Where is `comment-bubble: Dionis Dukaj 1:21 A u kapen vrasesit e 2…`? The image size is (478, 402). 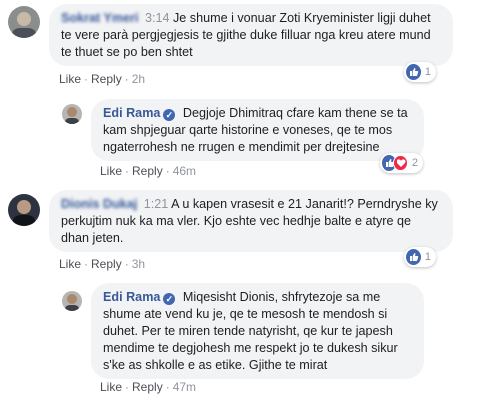
comment-bubble: Dionis Dukaj 1:21 A u kapen vrasesit e 2… is located at coordinates (251, 221).